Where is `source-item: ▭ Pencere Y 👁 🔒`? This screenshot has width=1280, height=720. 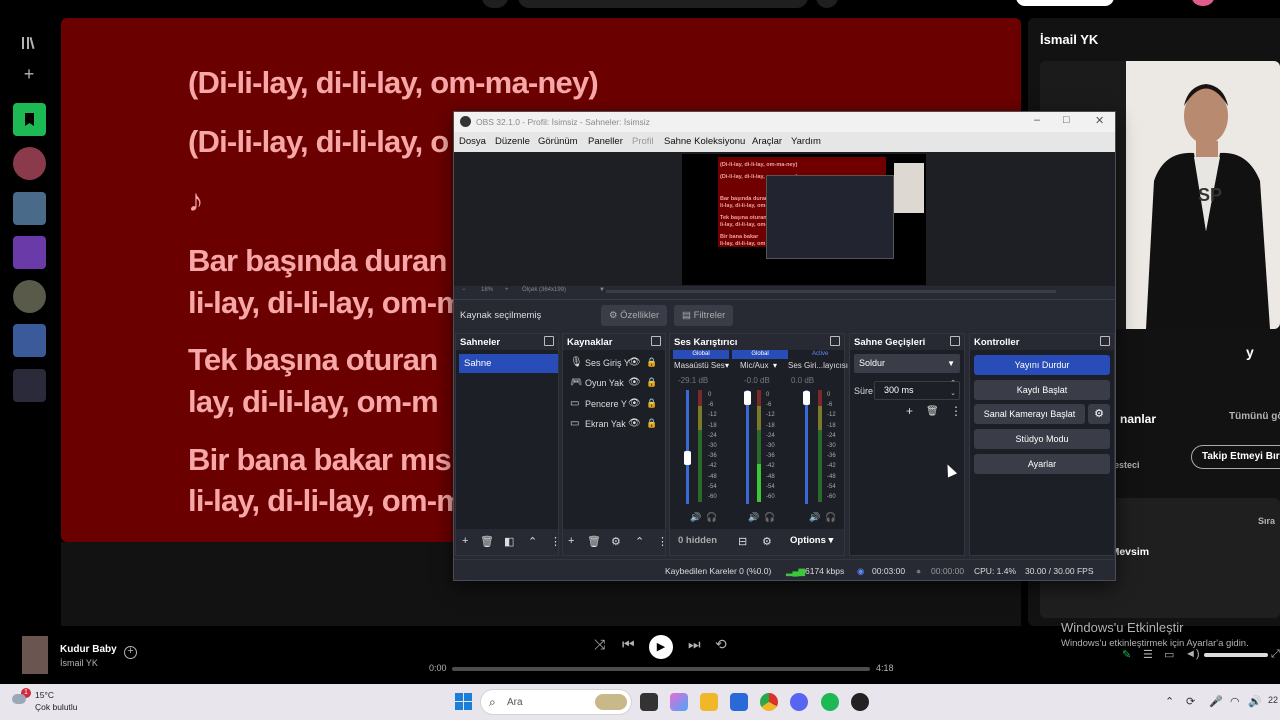 source-item: ▭ Pencere Y 👁 🔒 is located at coordinates (616, 404).